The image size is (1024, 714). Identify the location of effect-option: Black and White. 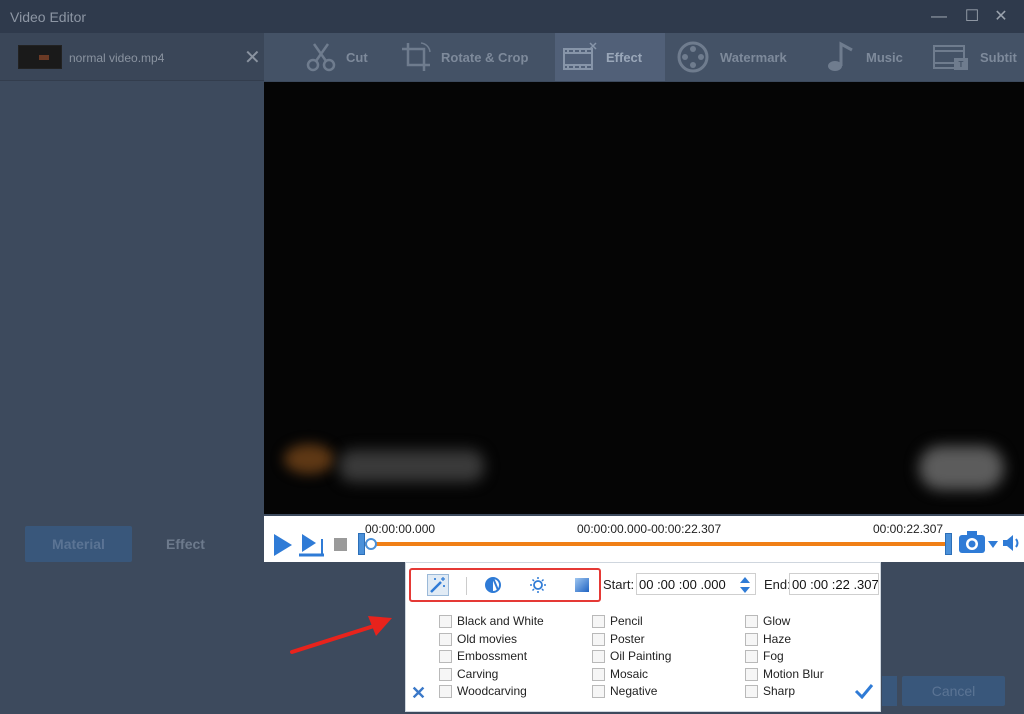
(491, 621).